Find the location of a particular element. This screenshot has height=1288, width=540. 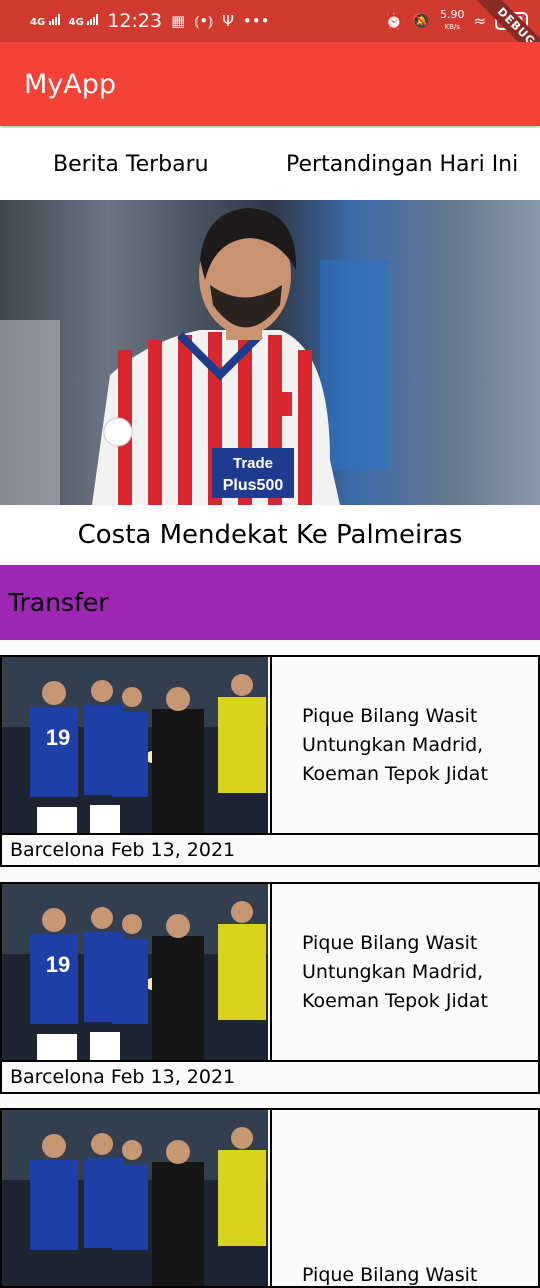

signal-icon: 4G is located at coordinates (45, 21).